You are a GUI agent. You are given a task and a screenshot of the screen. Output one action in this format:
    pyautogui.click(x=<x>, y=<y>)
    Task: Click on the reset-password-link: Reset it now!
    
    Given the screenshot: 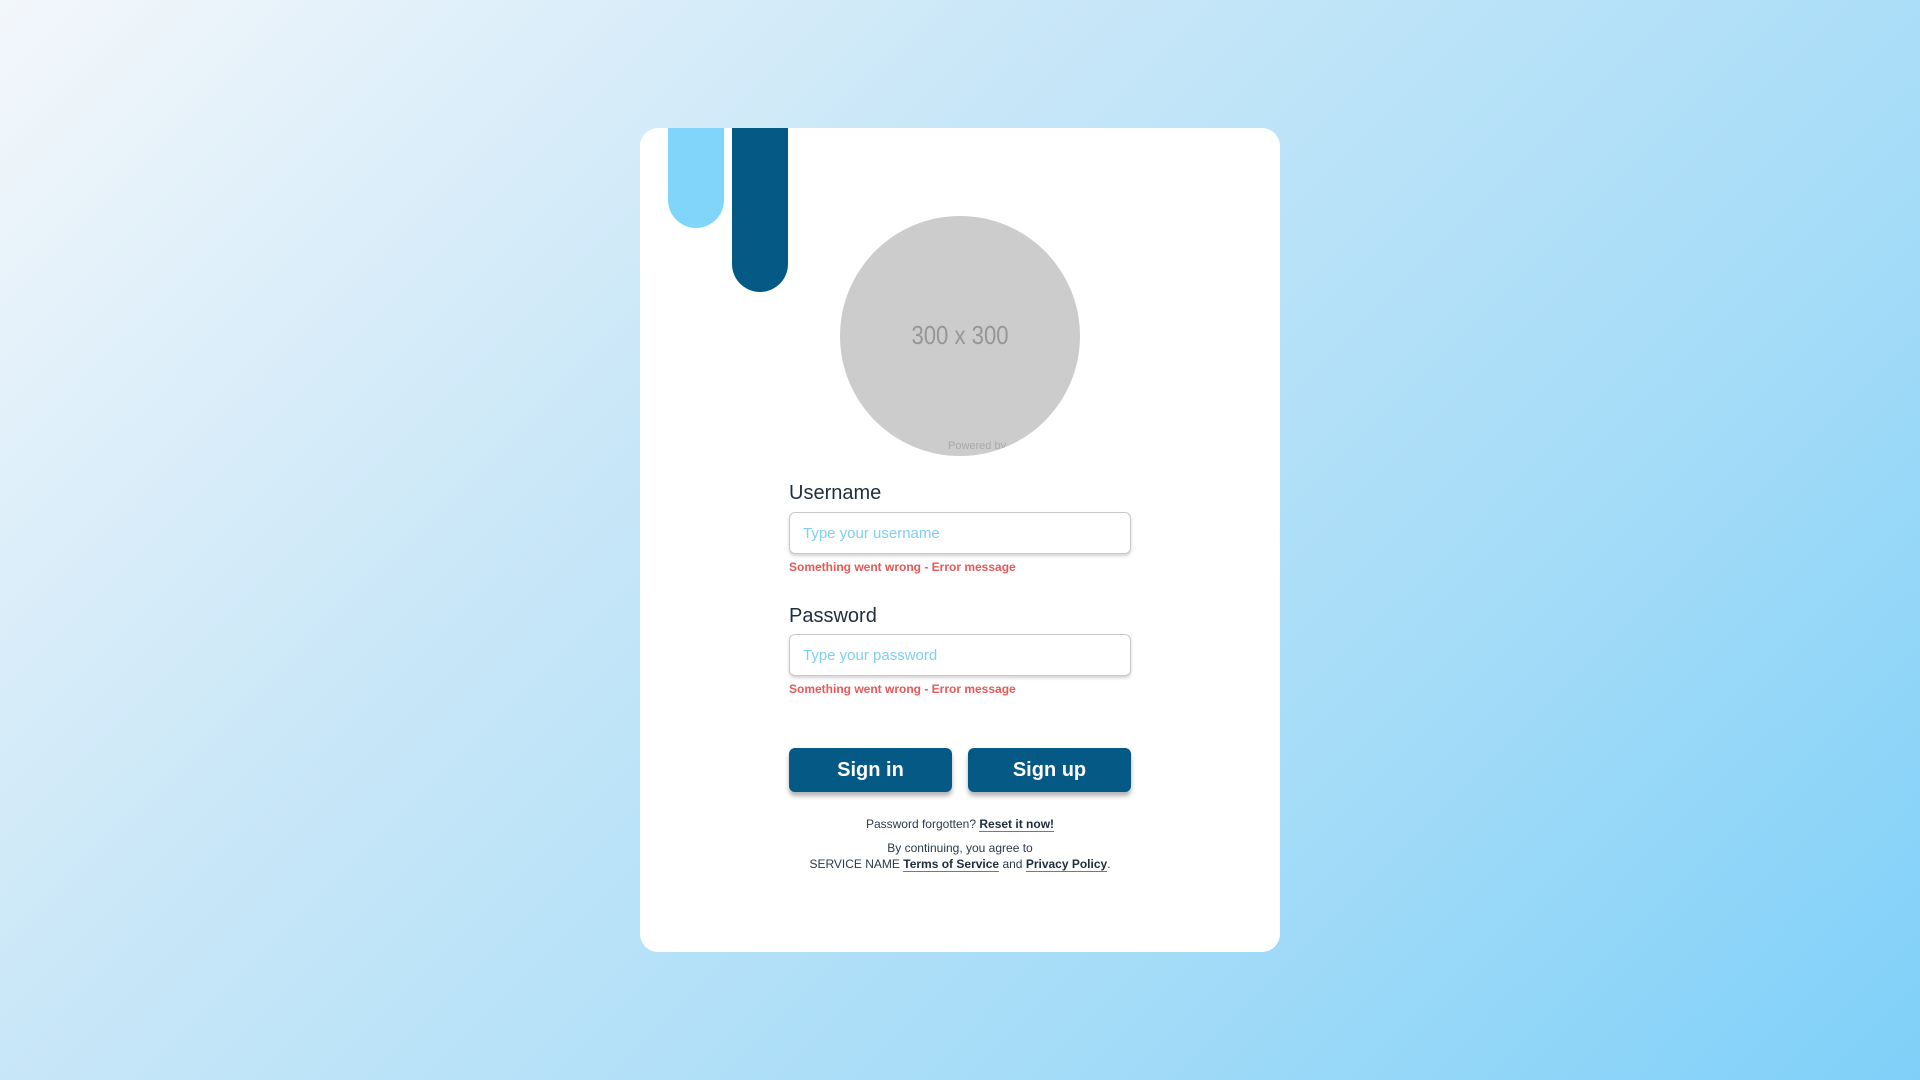 What is the action you would take?
    pyautogui.click(x=1017, y=824)
    